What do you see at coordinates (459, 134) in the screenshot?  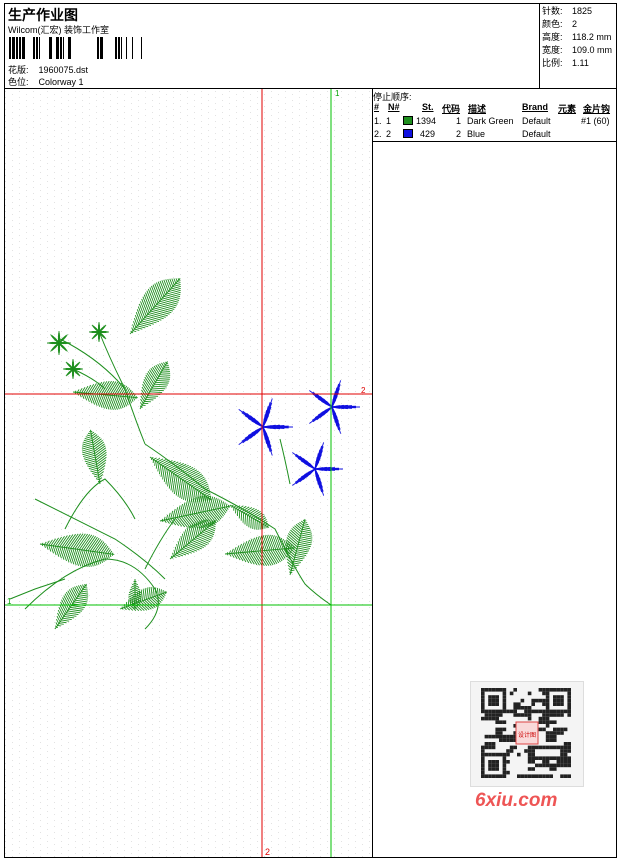 I see `row-code: 2` at bounding box center [459, 134].